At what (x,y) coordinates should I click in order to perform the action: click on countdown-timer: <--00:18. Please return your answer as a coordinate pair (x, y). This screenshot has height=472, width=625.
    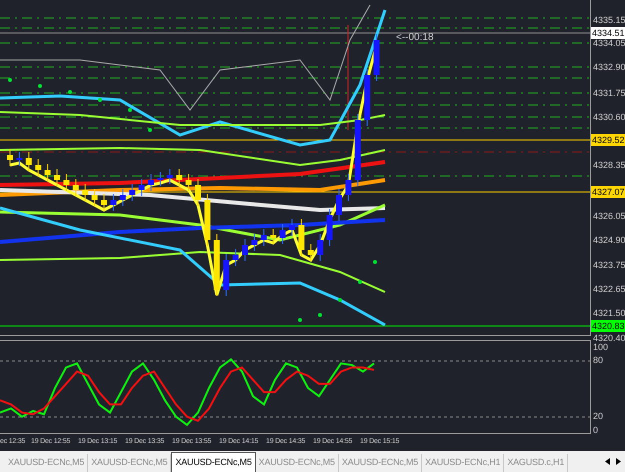
    Looking at the image, I should click on (415, 38).